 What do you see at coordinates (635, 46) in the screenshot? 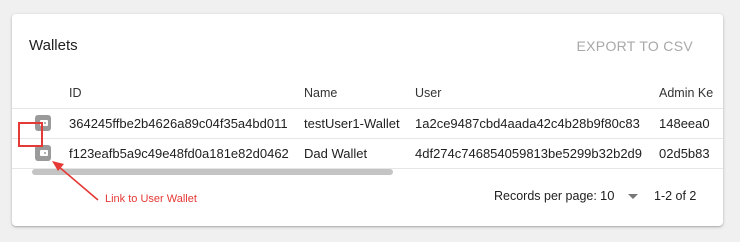
I see `export-to-csv-button: EXPORT TO CSV` at bounding box center [635, 46].